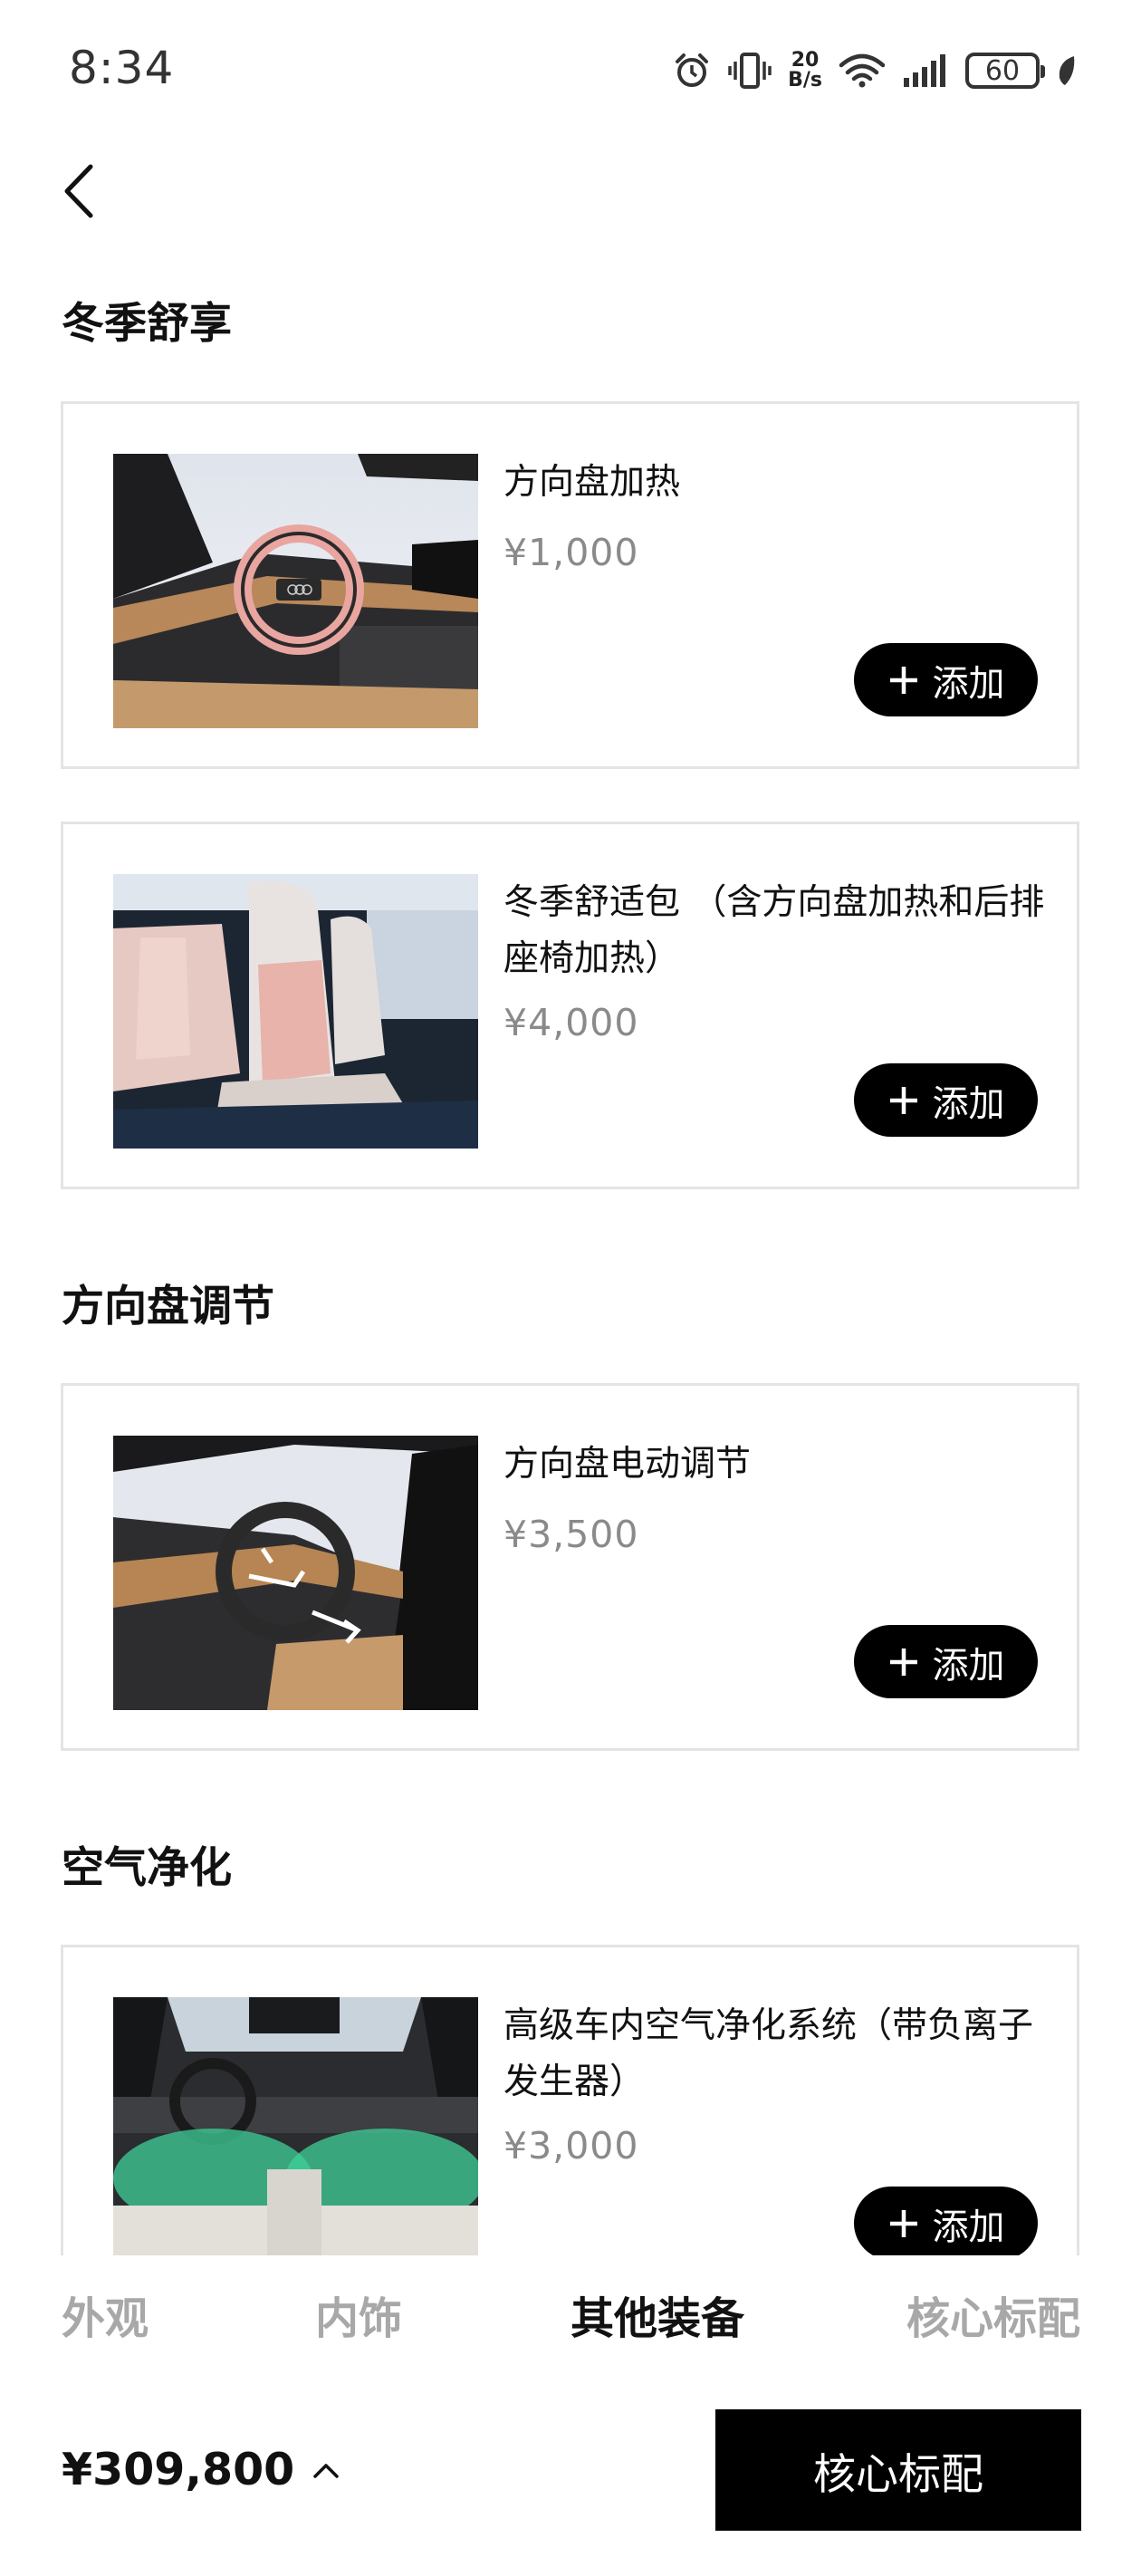 Image resolution: width=1141 pixels, height=2576 pixels. Describe the element at coordinates (571, 2145) in the screenshot. I see `option-price: ¥3,000` at that location.